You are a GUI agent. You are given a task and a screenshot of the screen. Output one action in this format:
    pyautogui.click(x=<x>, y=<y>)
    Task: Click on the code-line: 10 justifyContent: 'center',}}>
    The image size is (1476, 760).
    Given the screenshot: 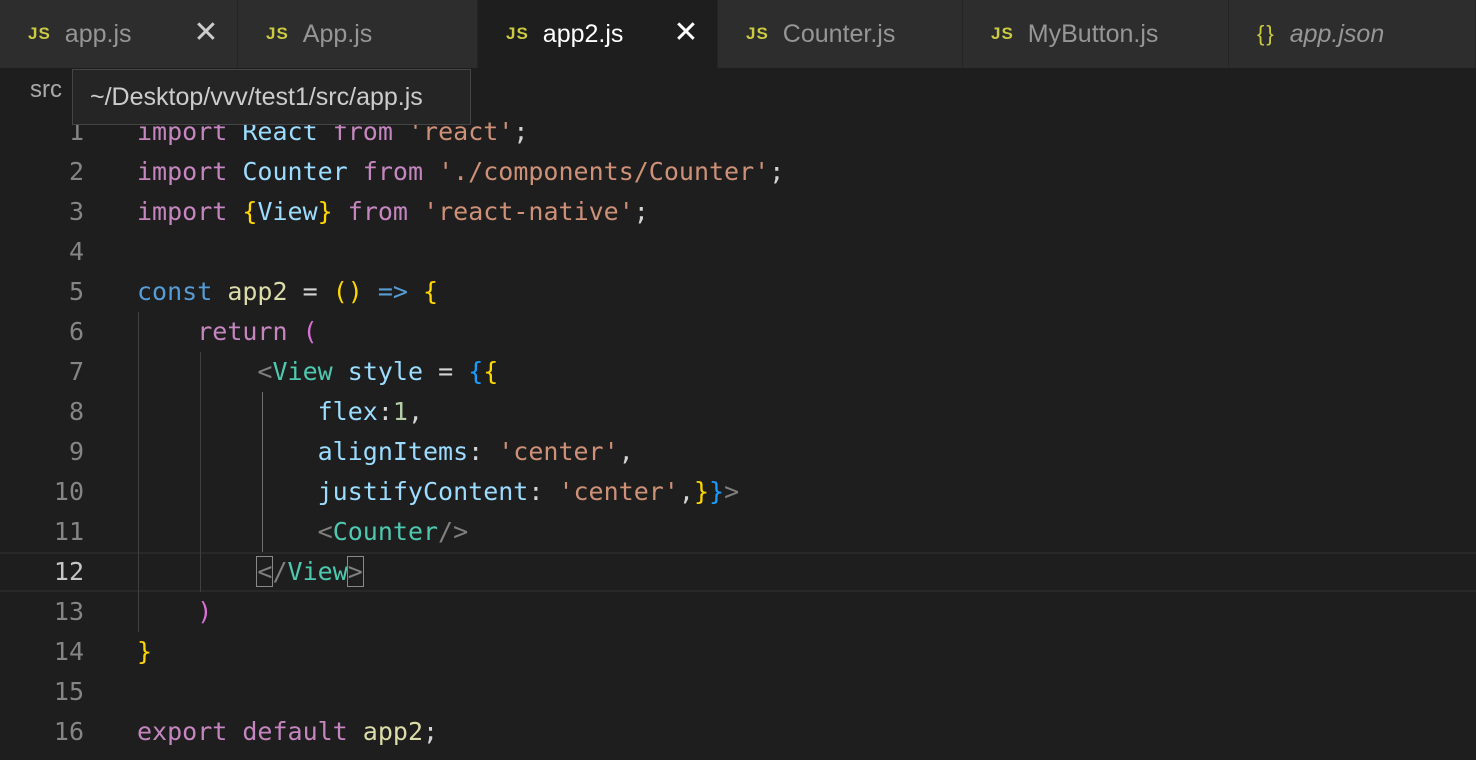 What is the action you would take?
    pyautogui.click(x=738, y=492)
    